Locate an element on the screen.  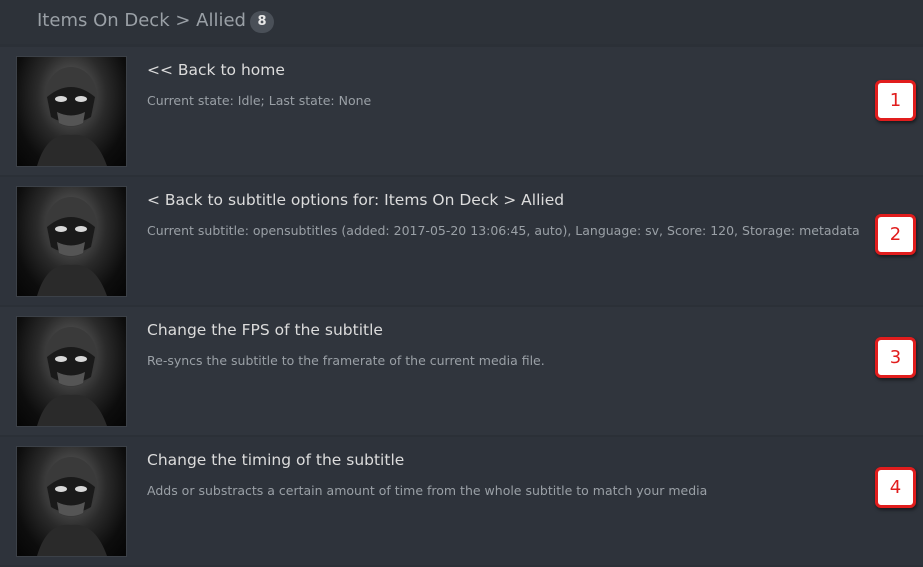
callout-badge: 1 is located at coordinates (895, 100).